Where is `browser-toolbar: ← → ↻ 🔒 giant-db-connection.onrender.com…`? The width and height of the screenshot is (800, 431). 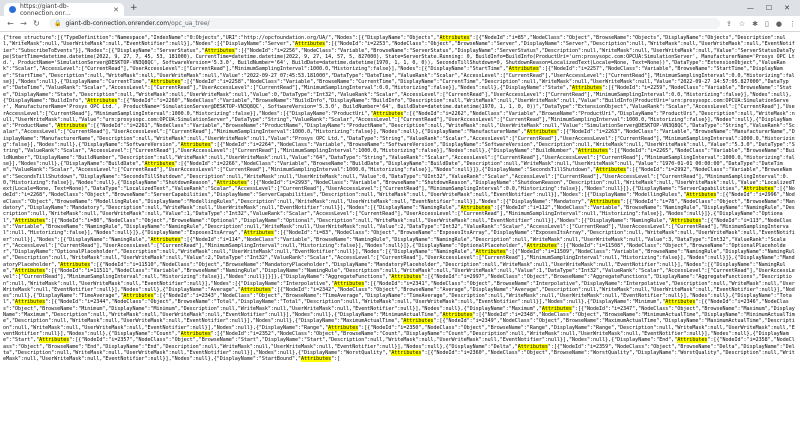 browser-toolbar: ← → ↻ 🔒 giant-db-connection.onrender.com… is located at coordinates (400, 24).